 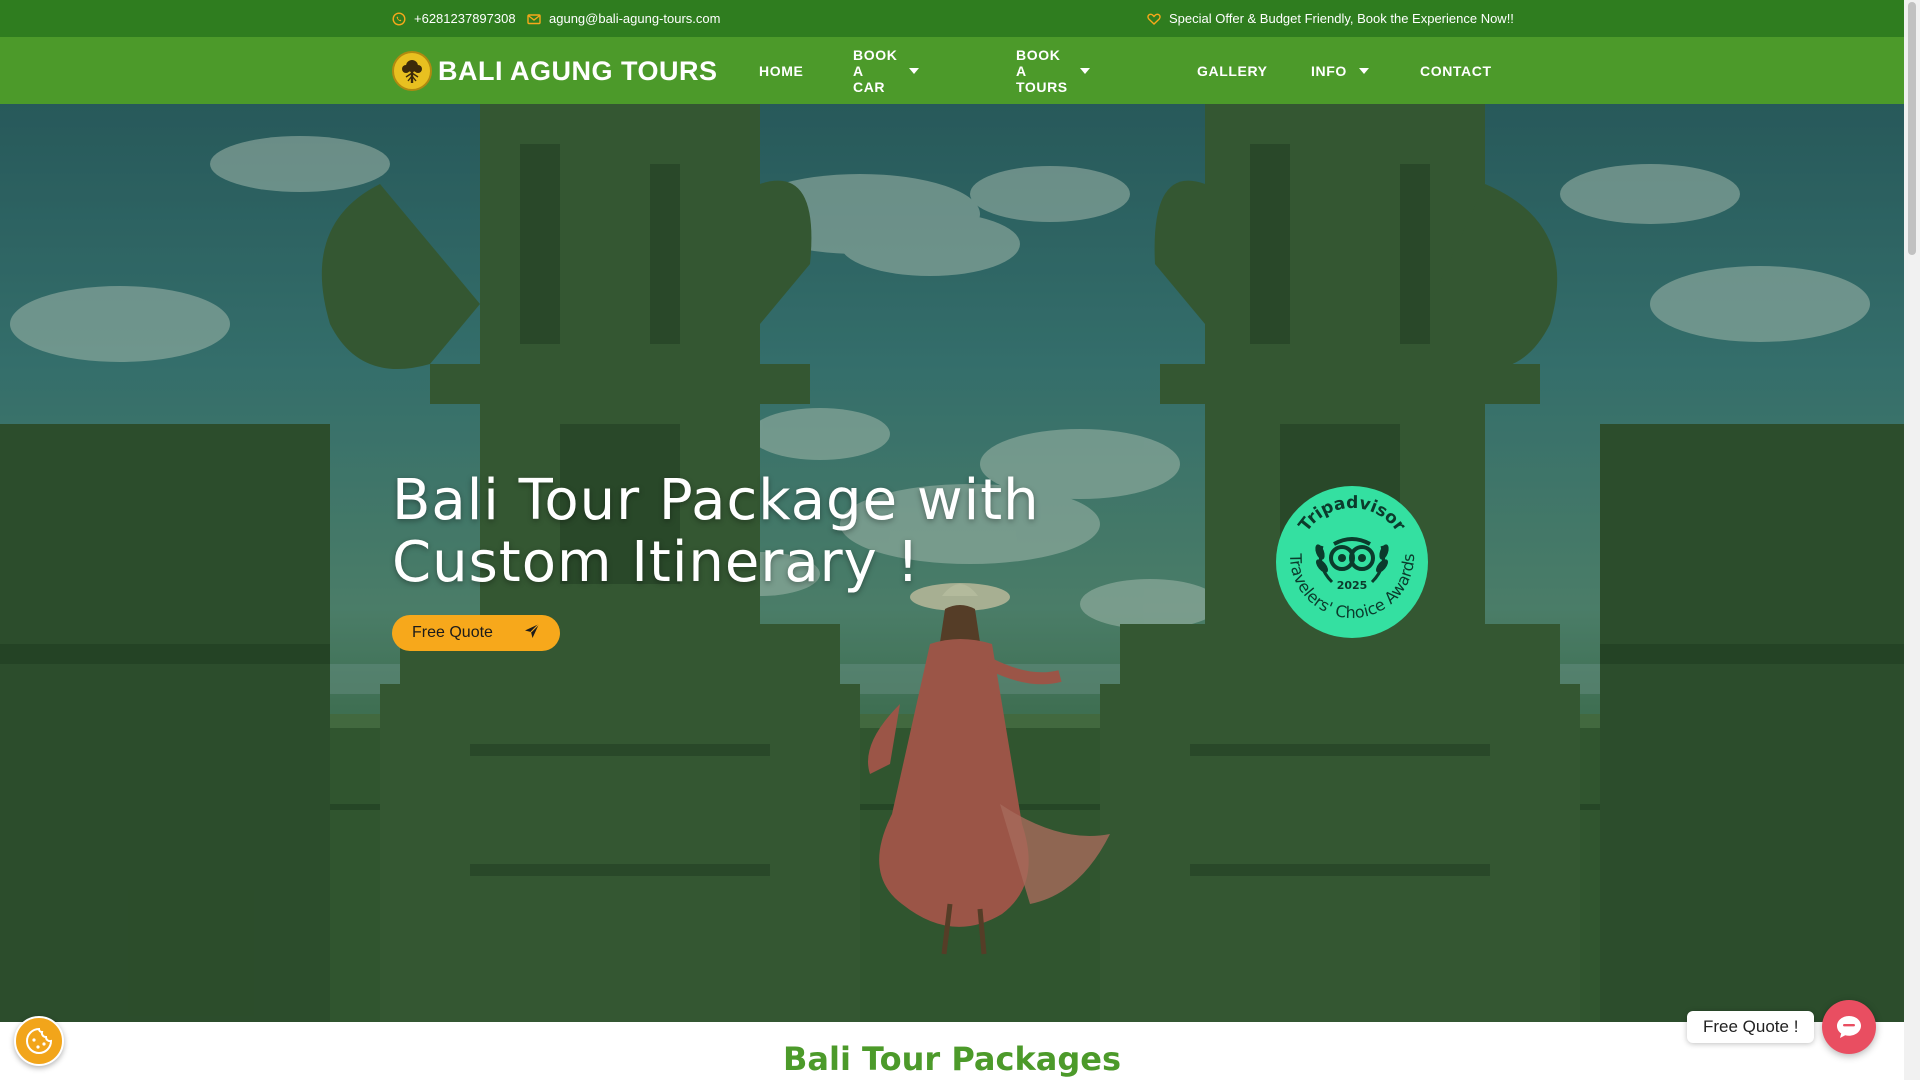 I want to click on svg-text: Tripadvisor, so click(x=1352, y=514).